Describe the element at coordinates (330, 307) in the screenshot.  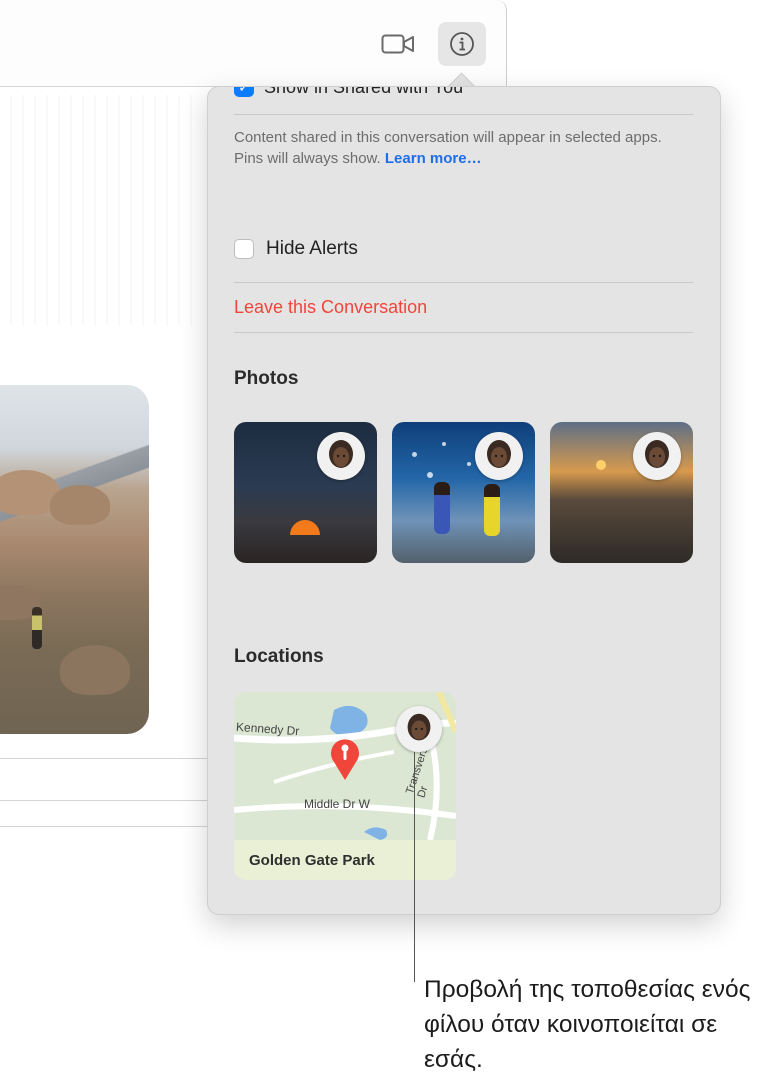
I see `leave-conversation-button: Leave this Conversation` at that location.